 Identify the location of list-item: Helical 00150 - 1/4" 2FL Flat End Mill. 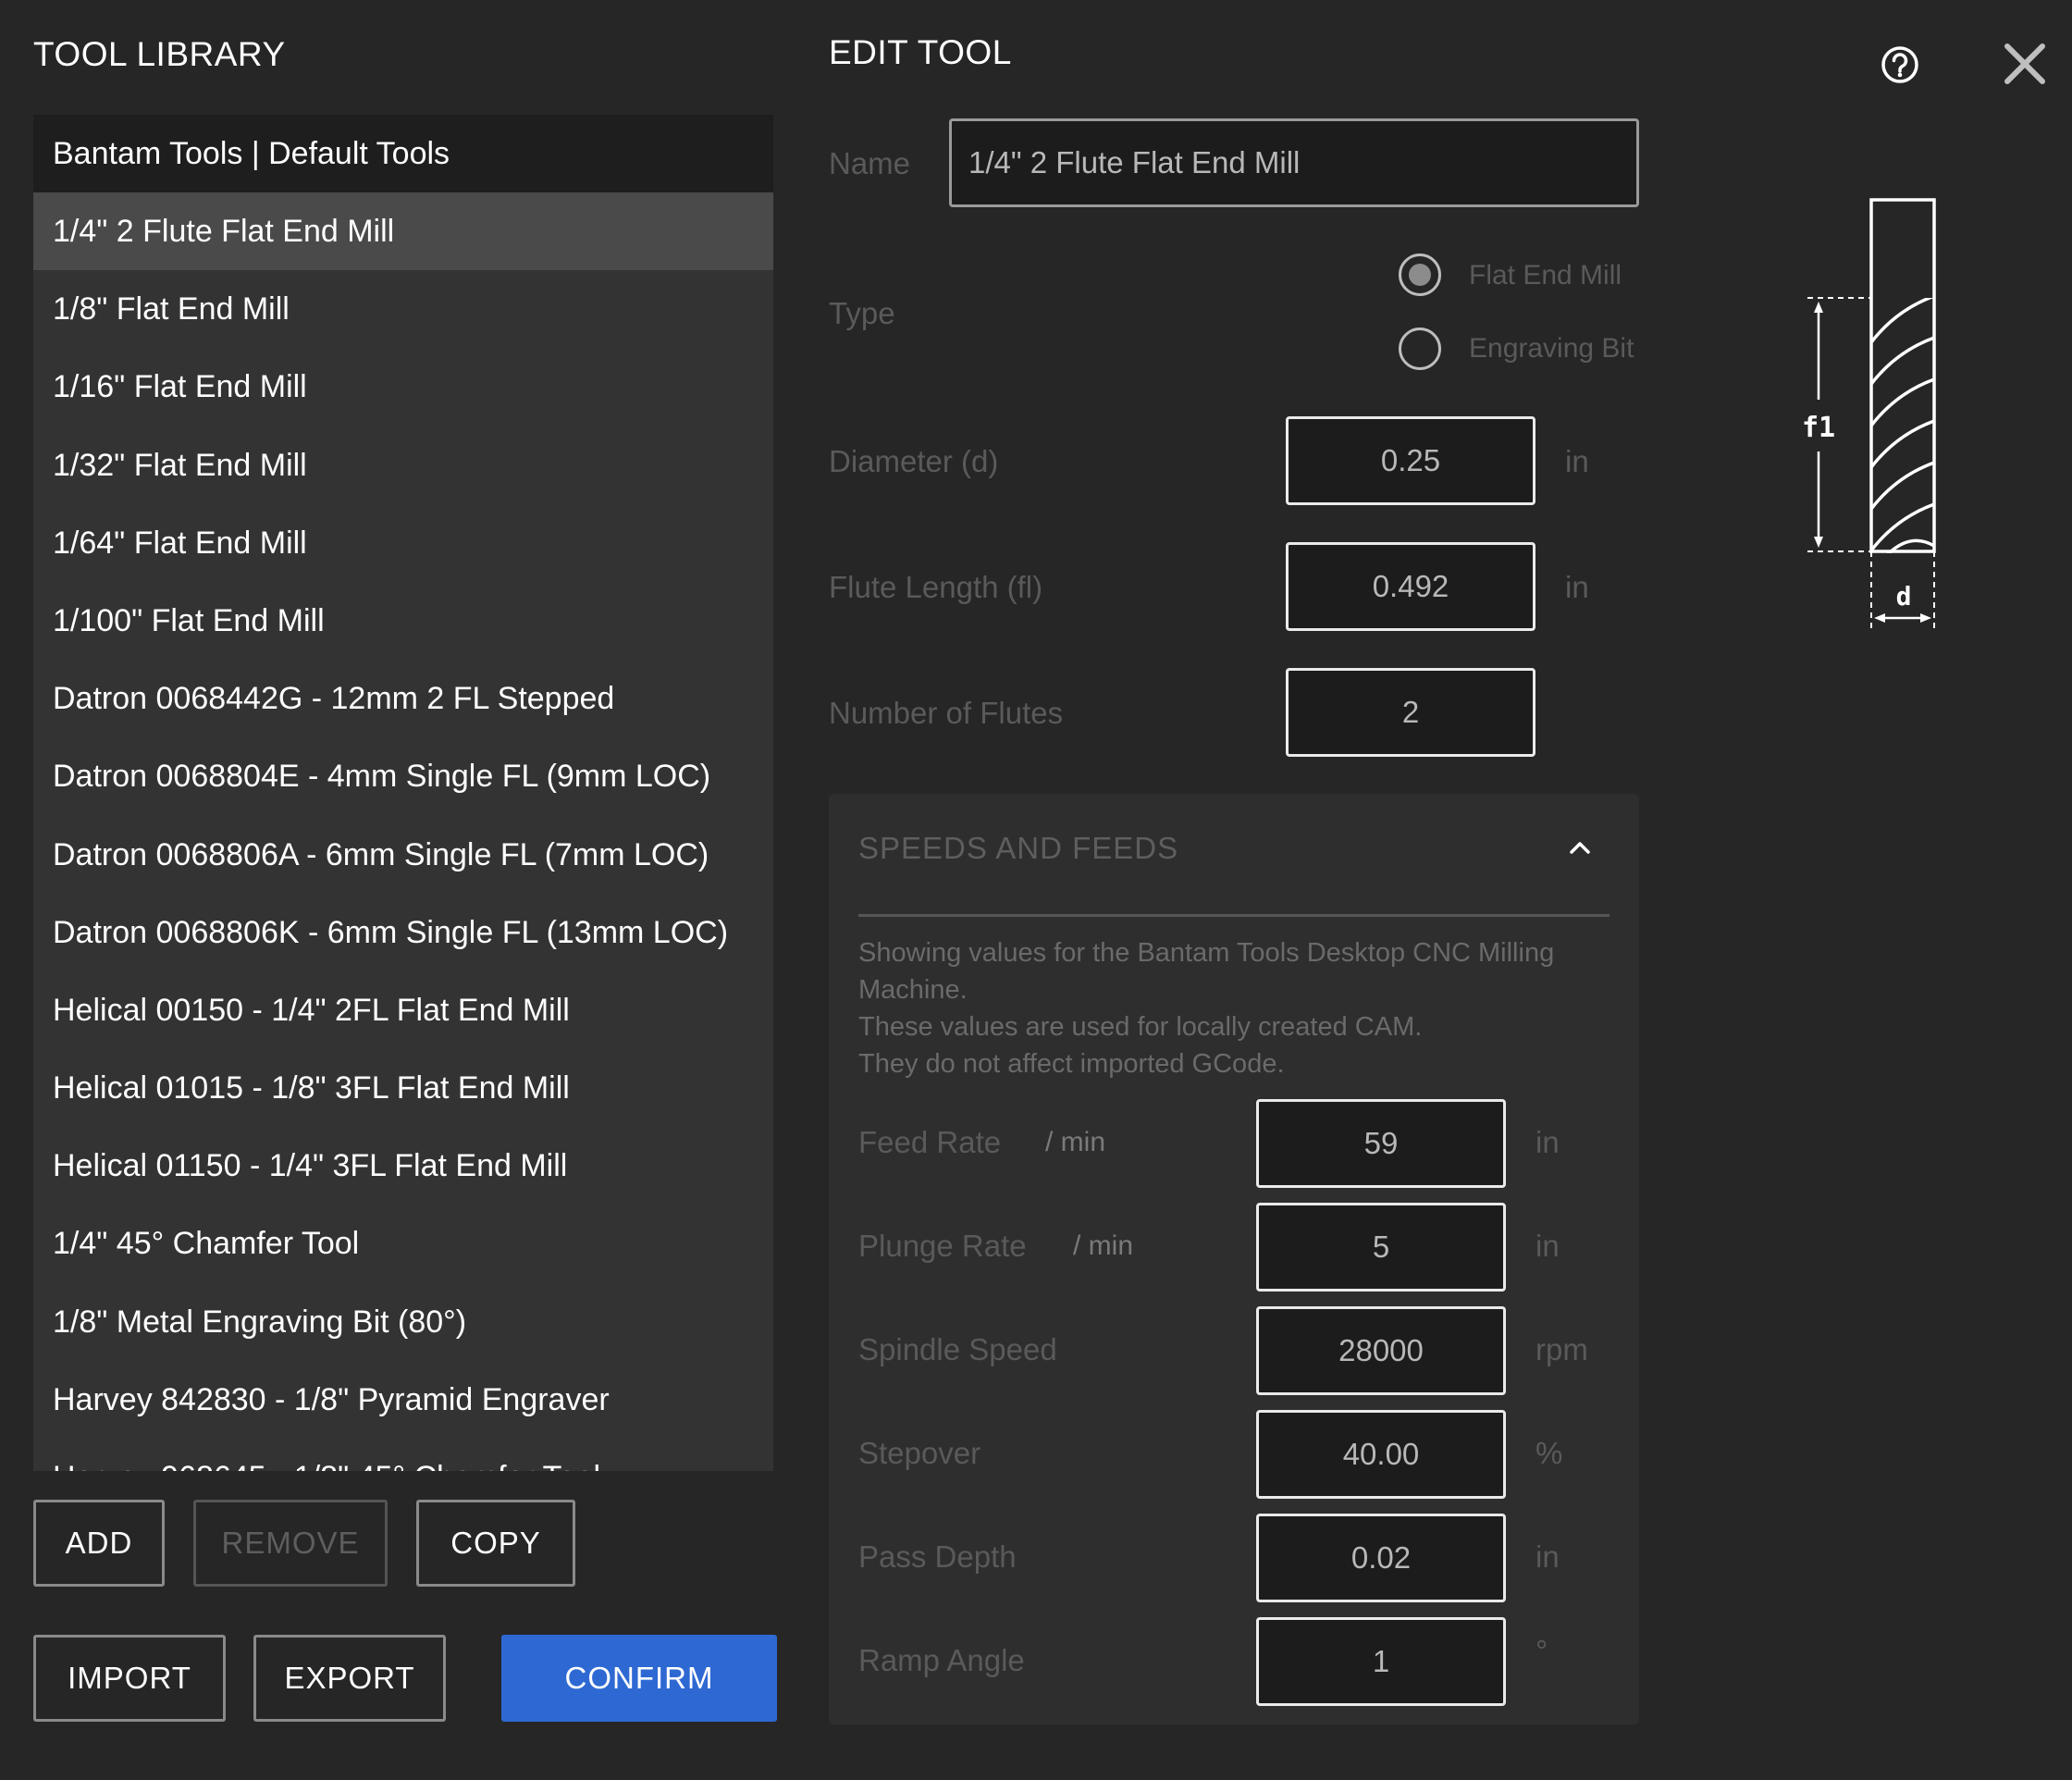
(403, 1010).